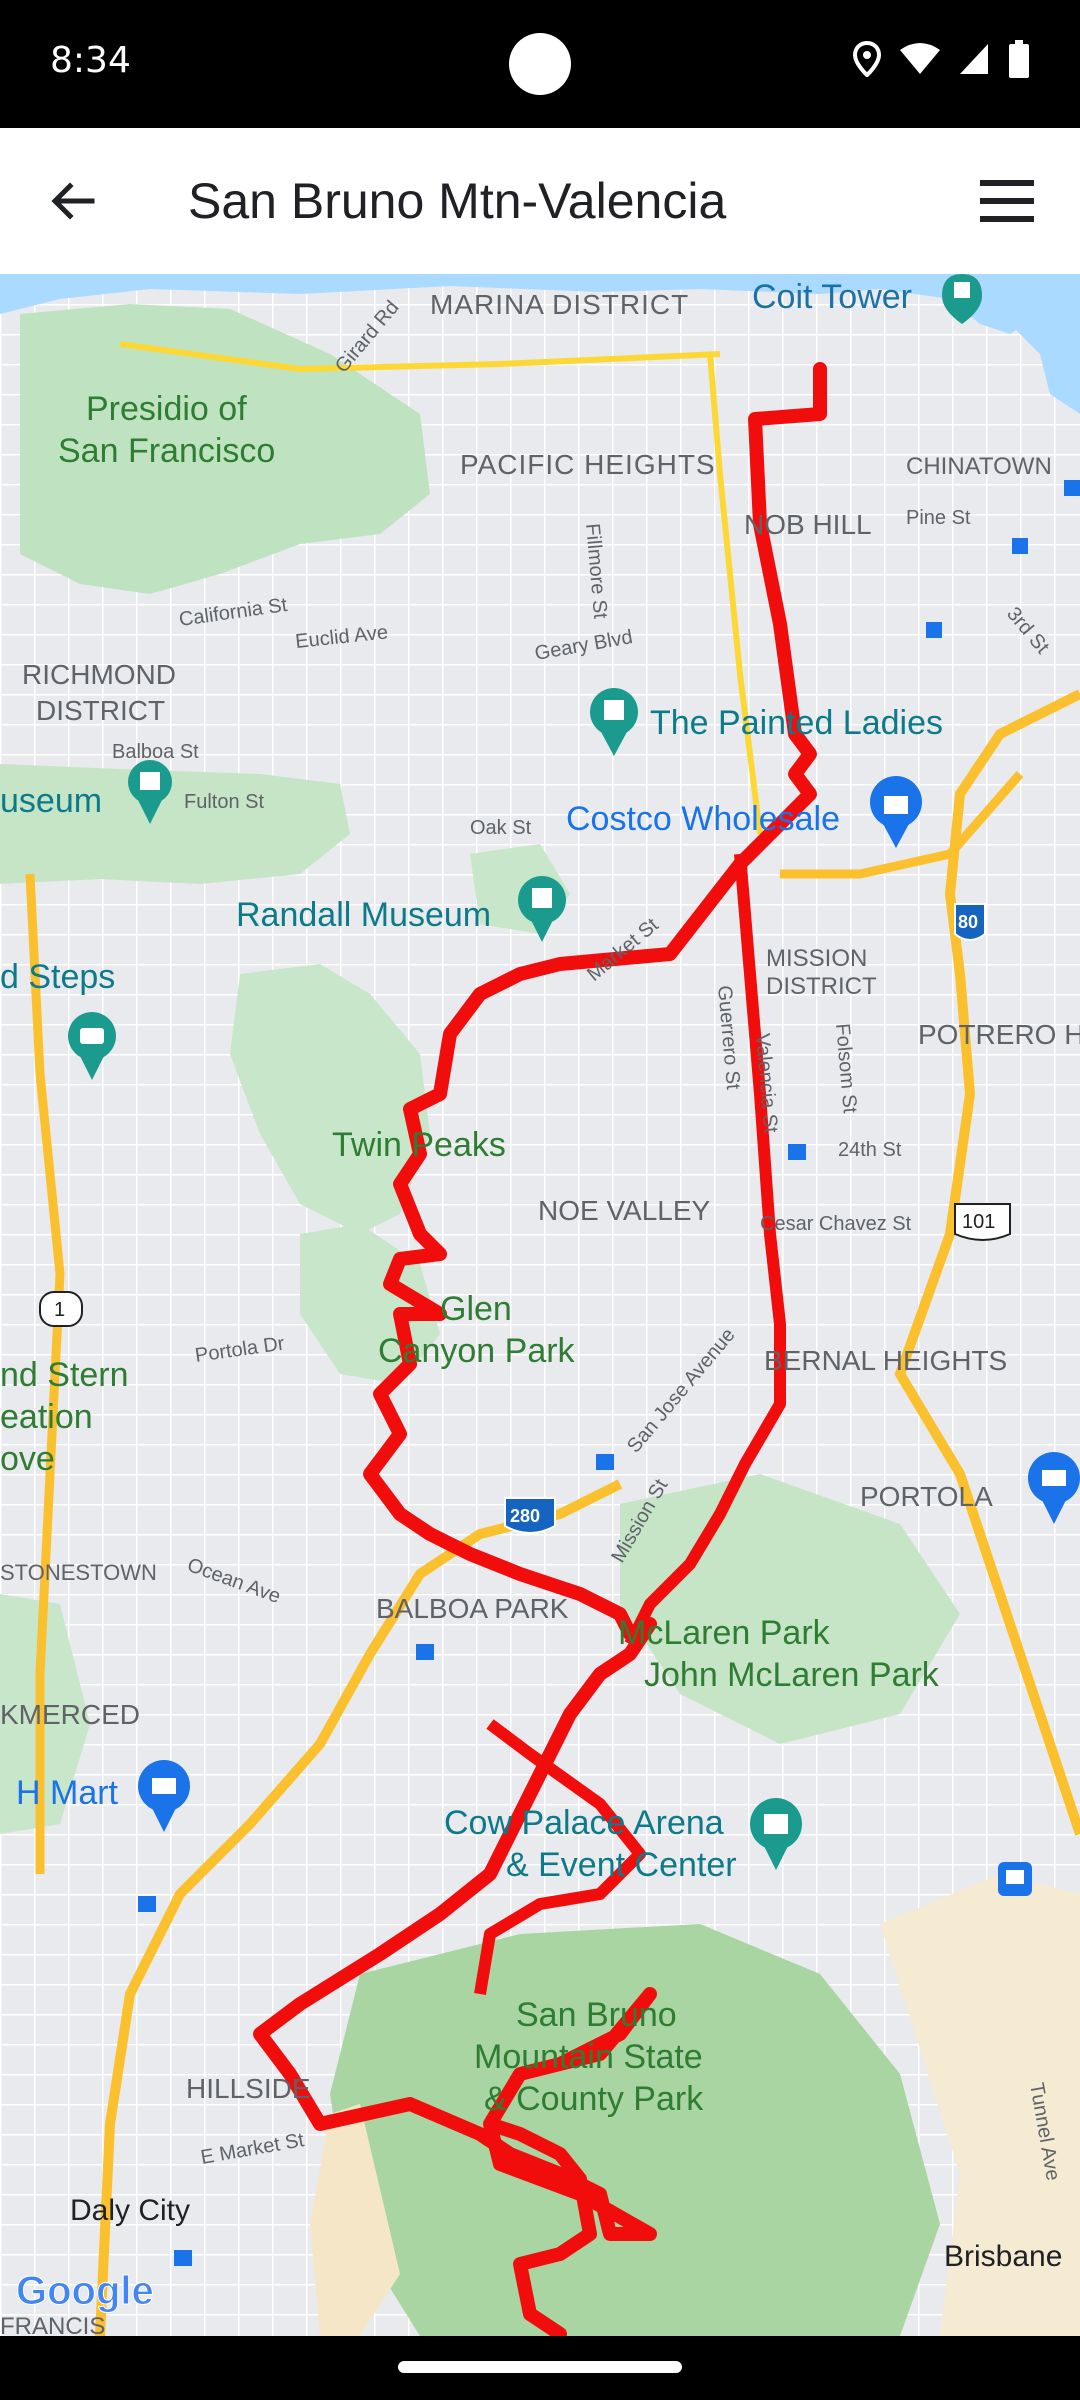 This screenshot has height=2400, width=1080. What do you see at coordinates (1015, 1879) in the screenshot?
I see `transit-station-icon` at bounding box center [1015, 1879].